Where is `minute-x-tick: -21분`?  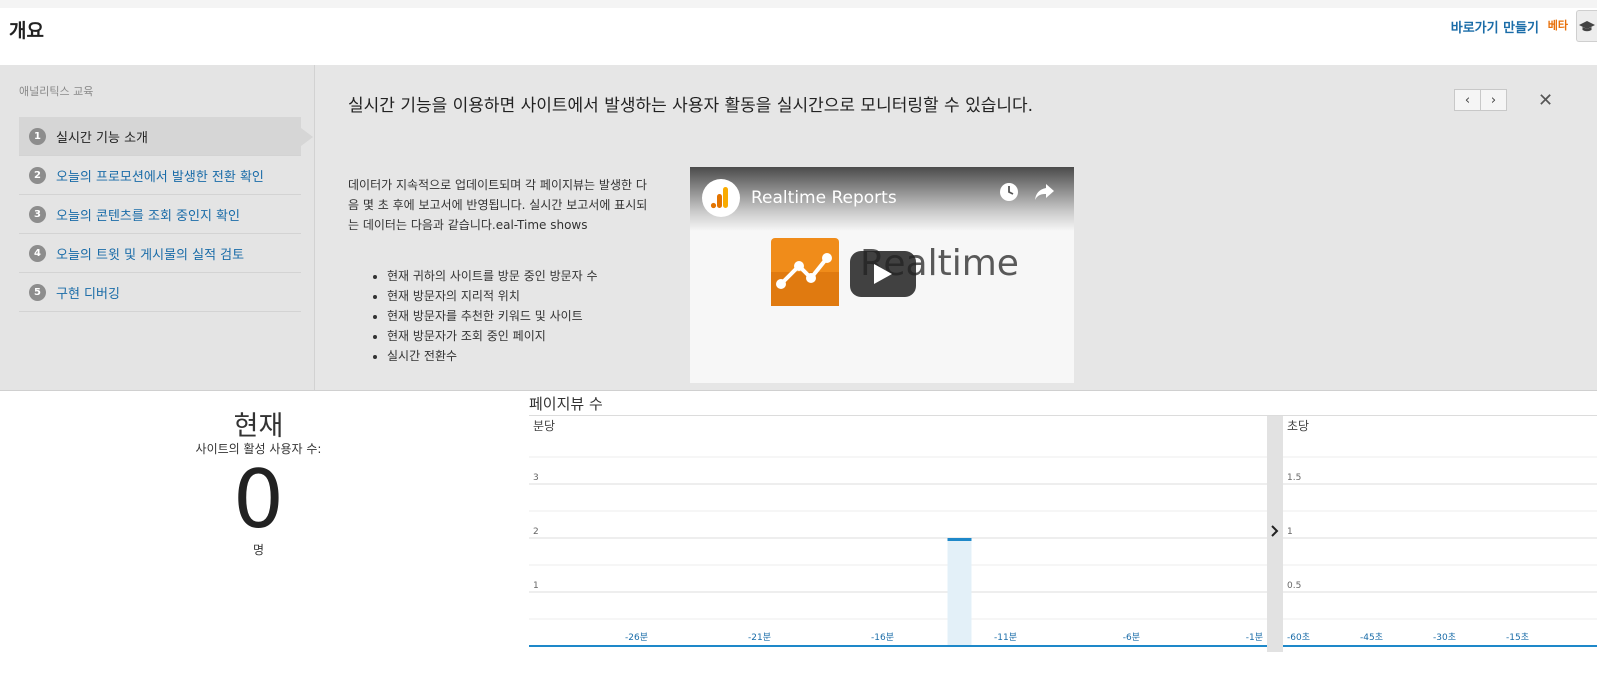 minute-x-tick: -21분 is located at coordinates (759, 637).